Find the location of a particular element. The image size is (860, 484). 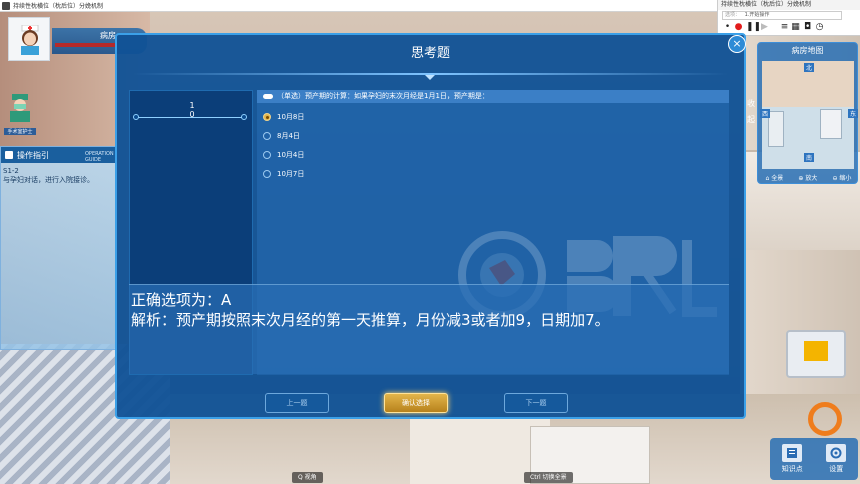

scene-monitor is located at coordinates (816, 354).